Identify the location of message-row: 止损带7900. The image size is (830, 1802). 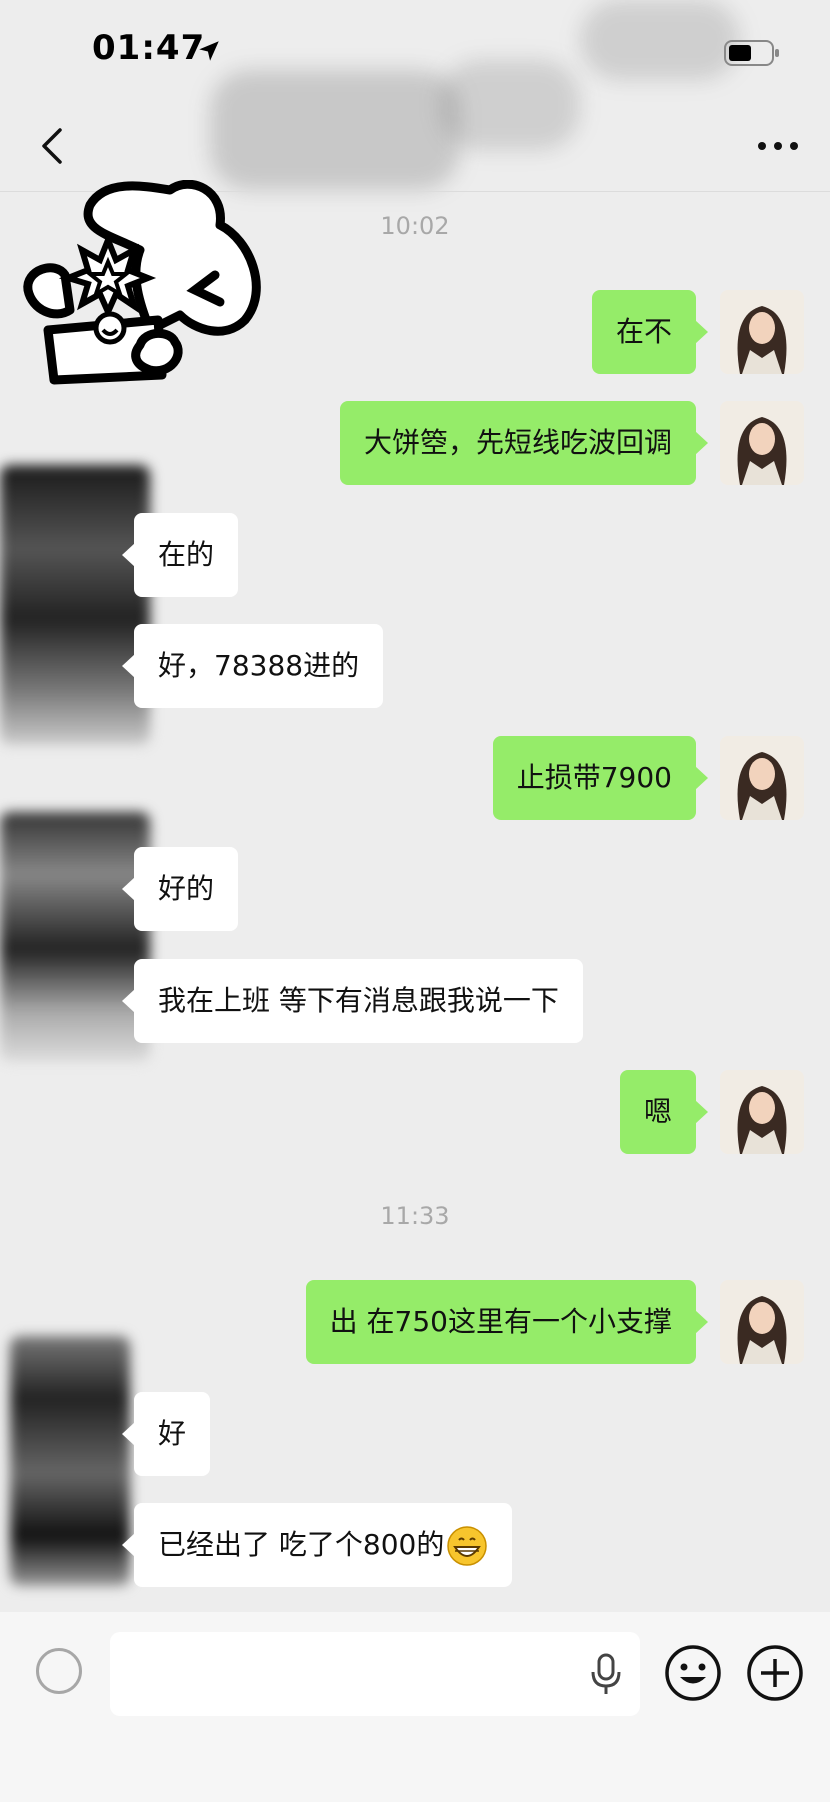
(415, 778).